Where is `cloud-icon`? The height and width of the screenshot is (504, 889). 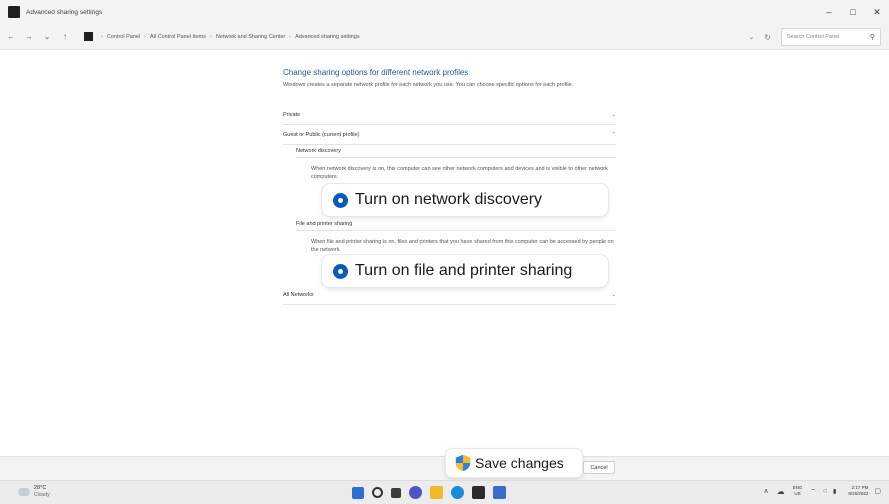
cloud-icon is located at coordinates (24, 492).